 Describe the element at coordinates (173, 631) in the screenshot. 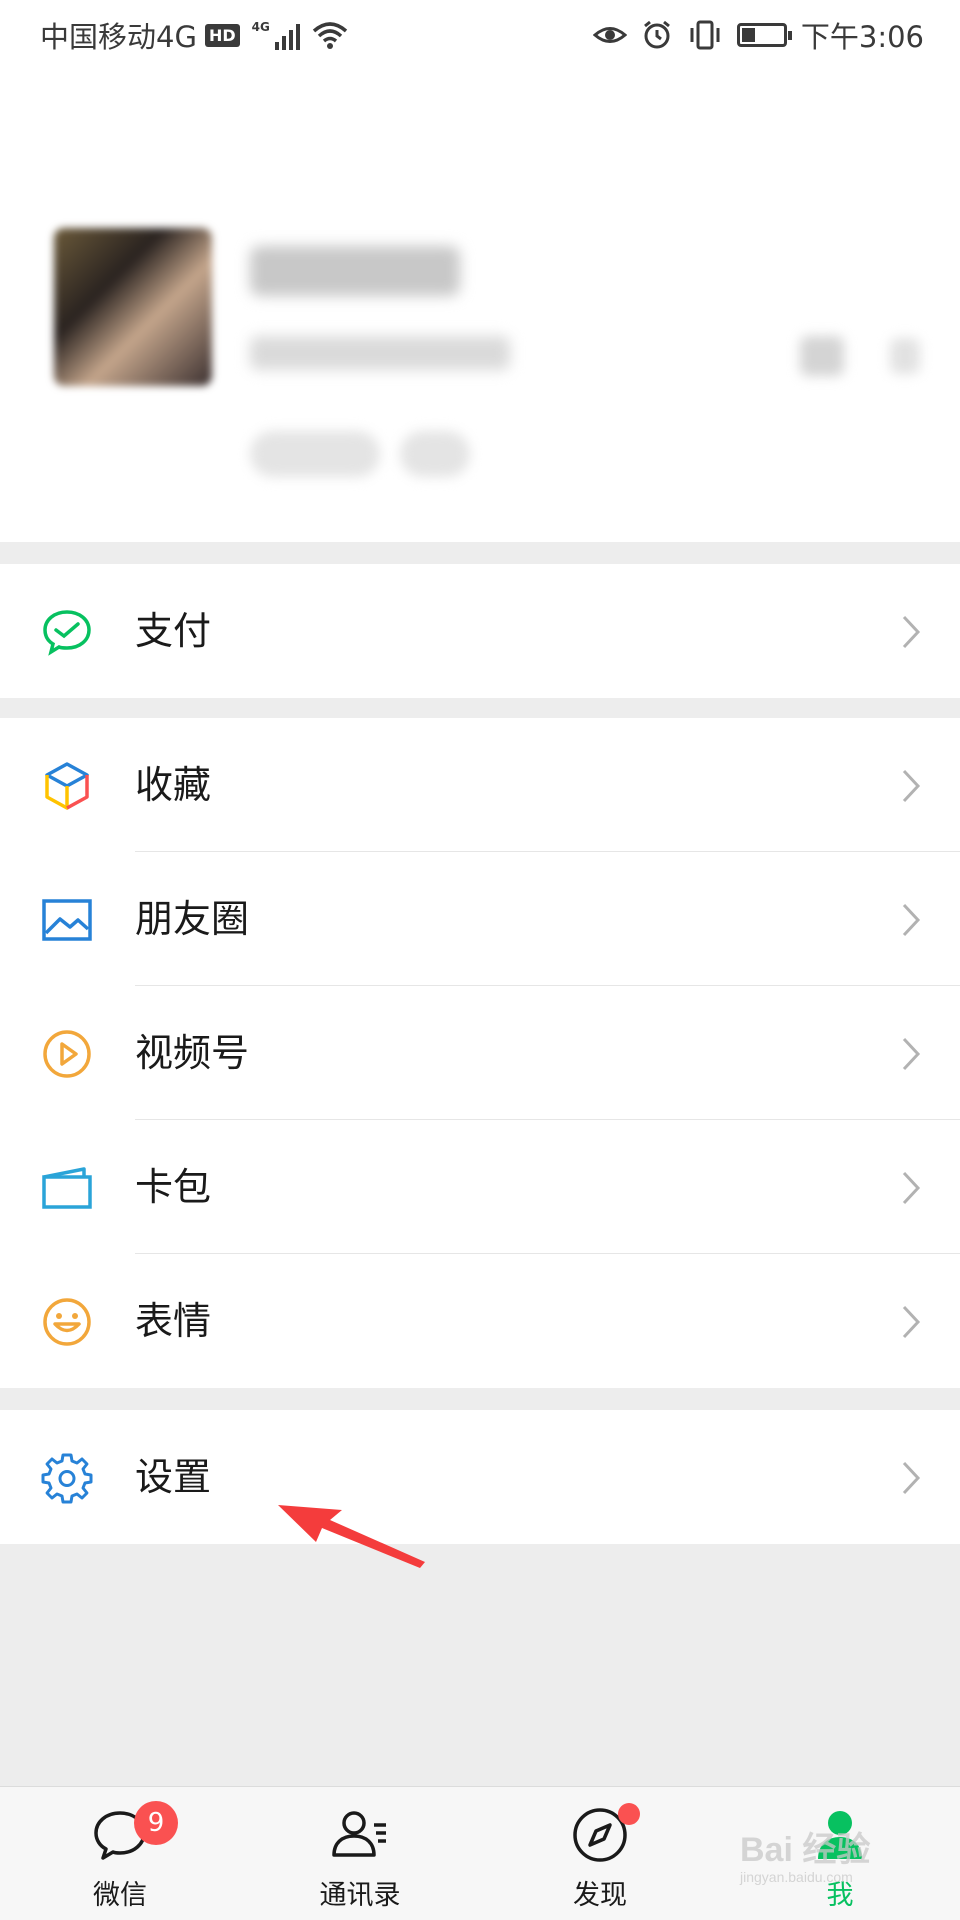

I see `menu-label: 支付` at that location.